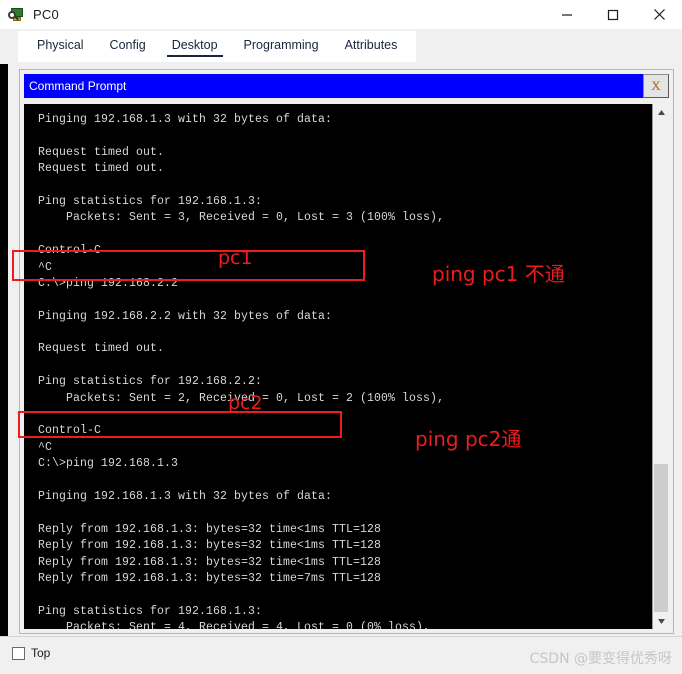 The width and height of the screenshot is (682, 674). What do you see at coordinates (195, 46) in the screenshot?
I see `tab-desktop: Desktop` at bounding box center [195, 46].